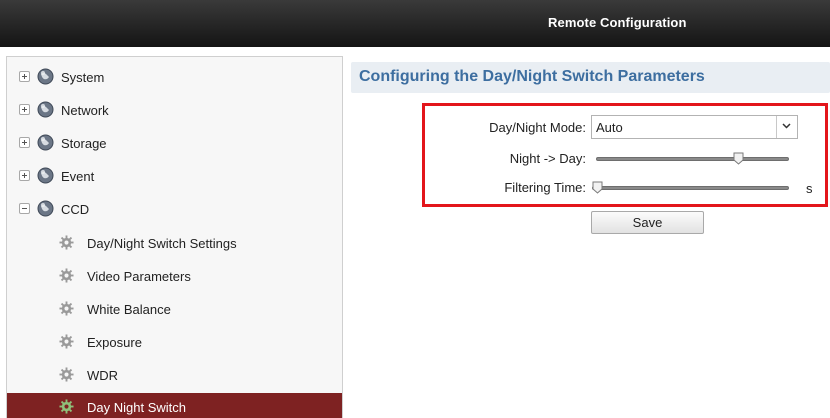 Image resolution: width=830 pixels, height=418 pixels. I want to click on tree-item-label: WDR, so click(103, 375).